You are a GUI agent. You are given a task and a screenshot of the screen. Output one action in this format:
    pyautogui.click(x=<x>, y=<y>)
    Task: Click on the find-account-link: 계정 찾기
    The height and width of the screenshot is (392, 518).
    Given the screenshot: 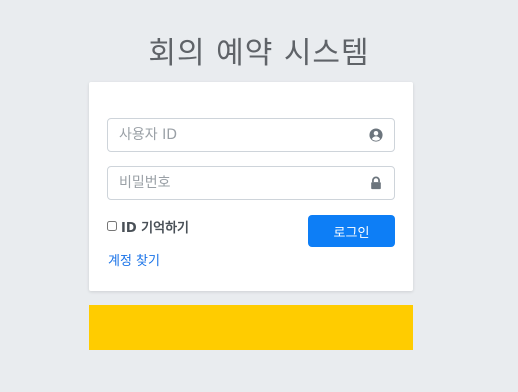 What is the action you would take?
    pyautogui.click(x=134, y=259)
    